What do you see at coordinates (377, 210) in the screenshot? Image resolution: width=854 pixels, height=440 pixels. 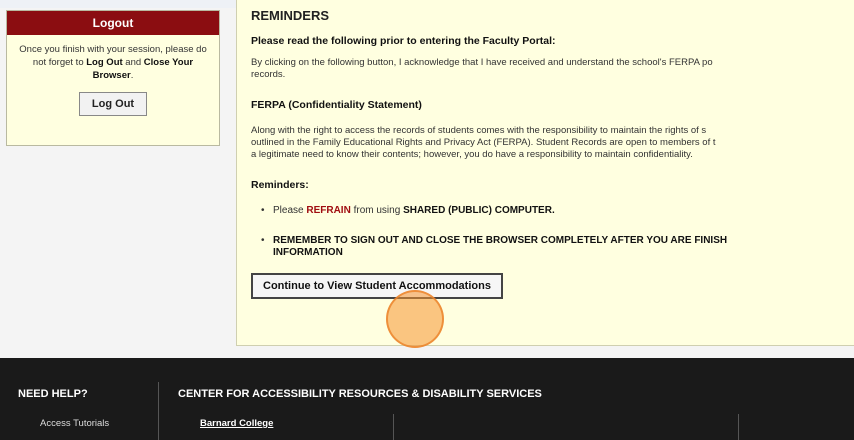 I see `bullet1-mid: from using` at bounding box center [377, 210].